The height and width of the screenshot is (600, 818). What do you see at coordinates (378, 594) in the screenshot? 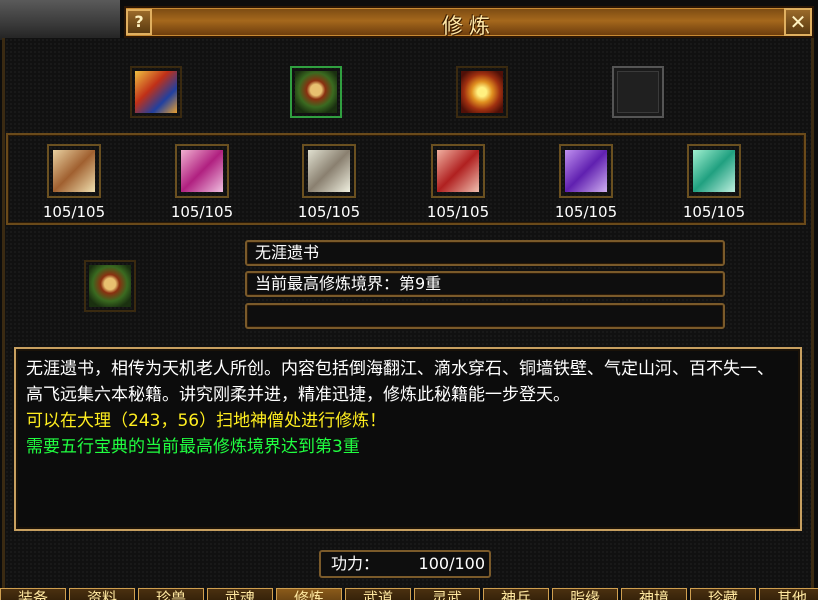
I see `tab-martial-way: 武道` at bounding box center [378, 594].